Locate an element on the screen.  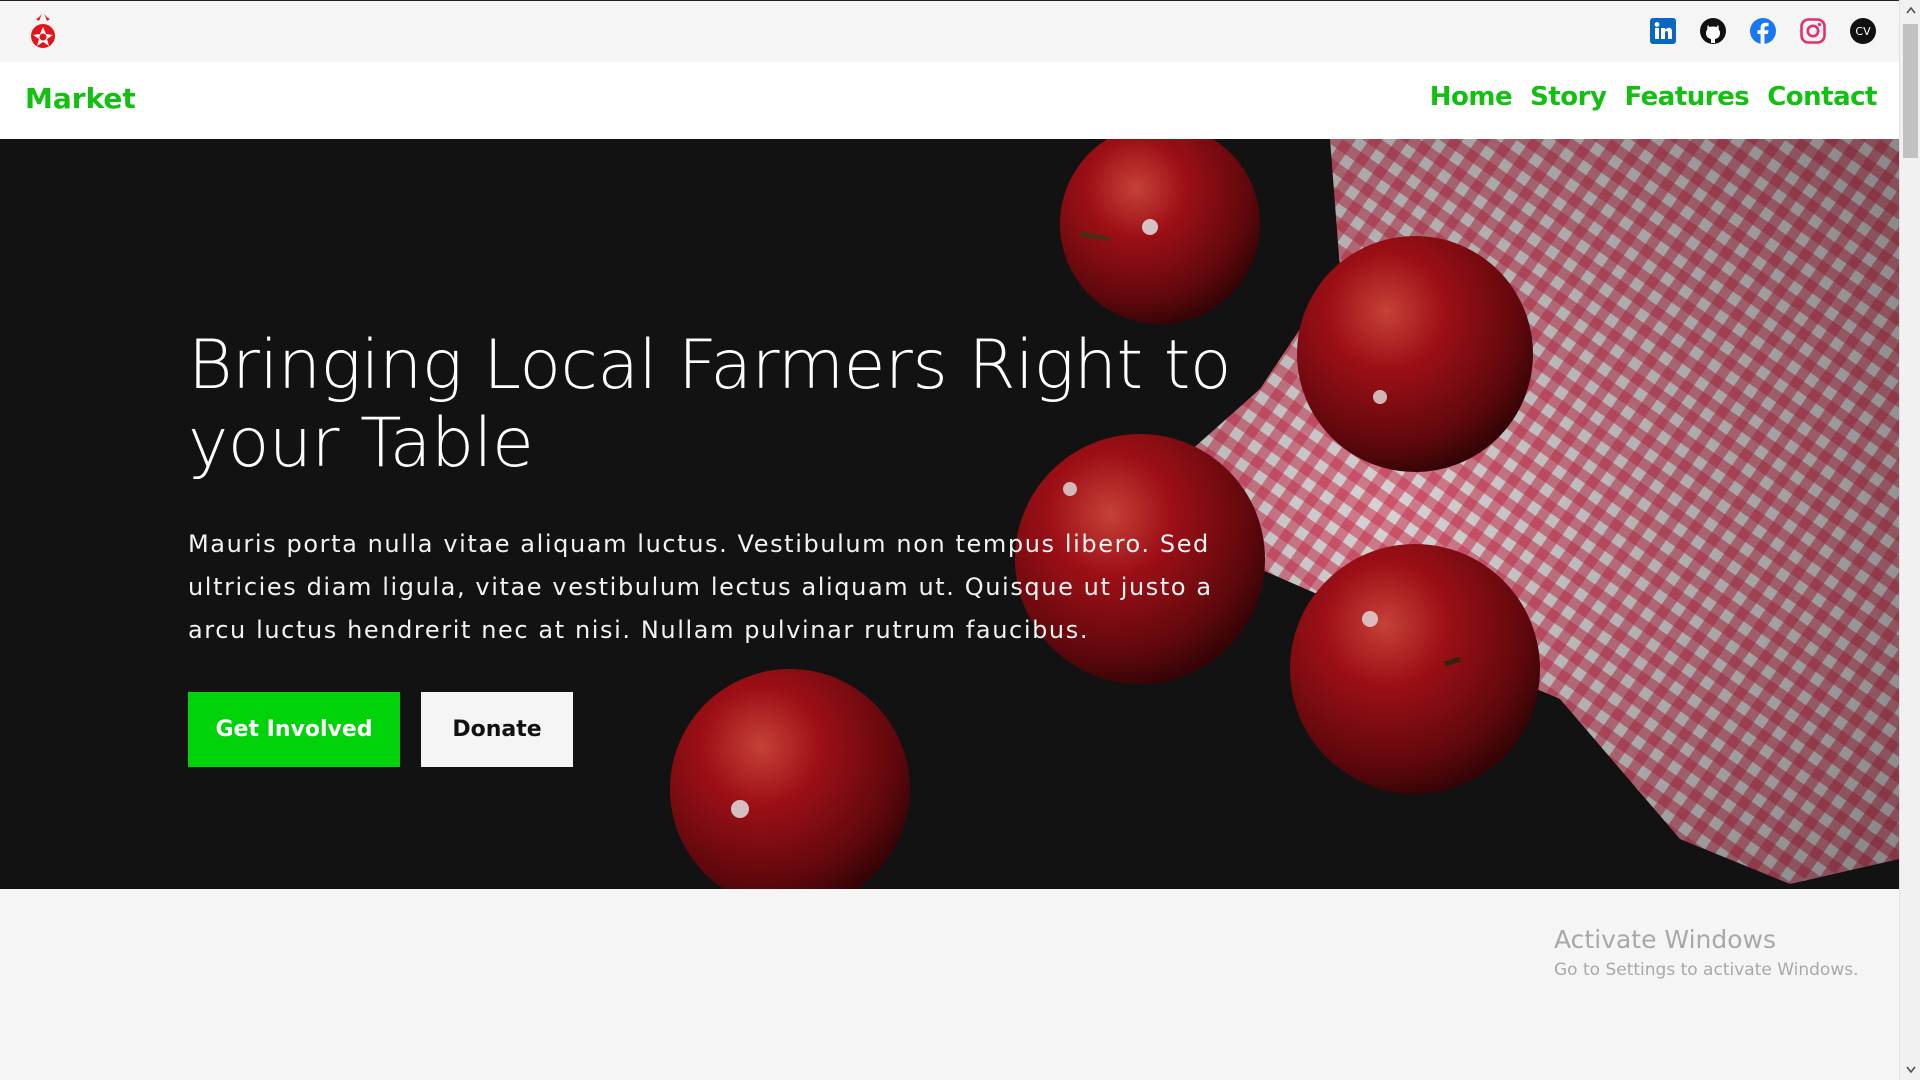
facebook-icon is located at coordinates (1763, 31).